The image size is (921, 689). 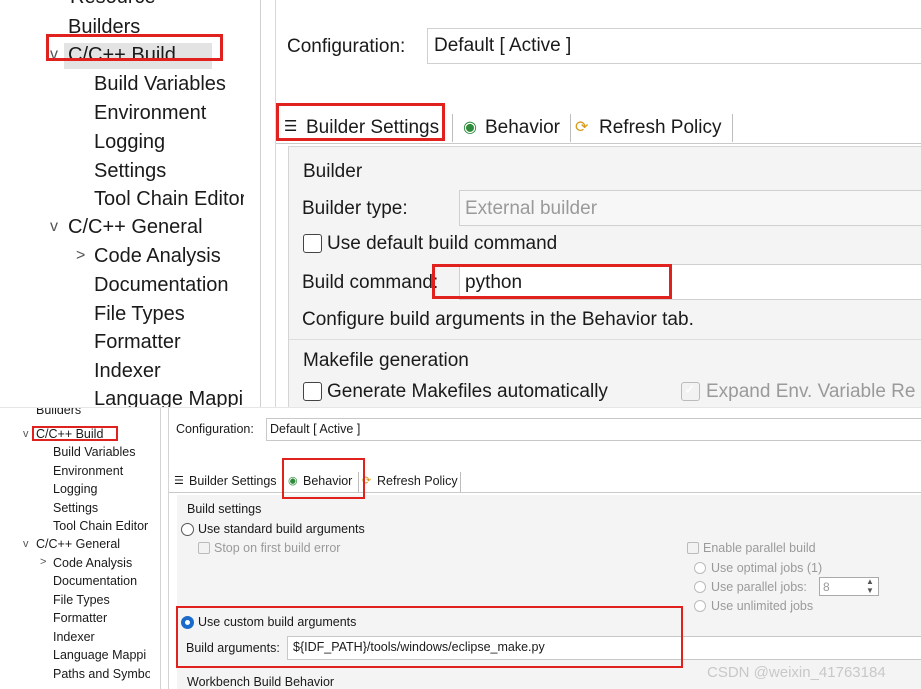 What do you see at coordinates (179, 481) in the screenshot?
I see `list-icon: ☰` at bounding box center [179, 481].